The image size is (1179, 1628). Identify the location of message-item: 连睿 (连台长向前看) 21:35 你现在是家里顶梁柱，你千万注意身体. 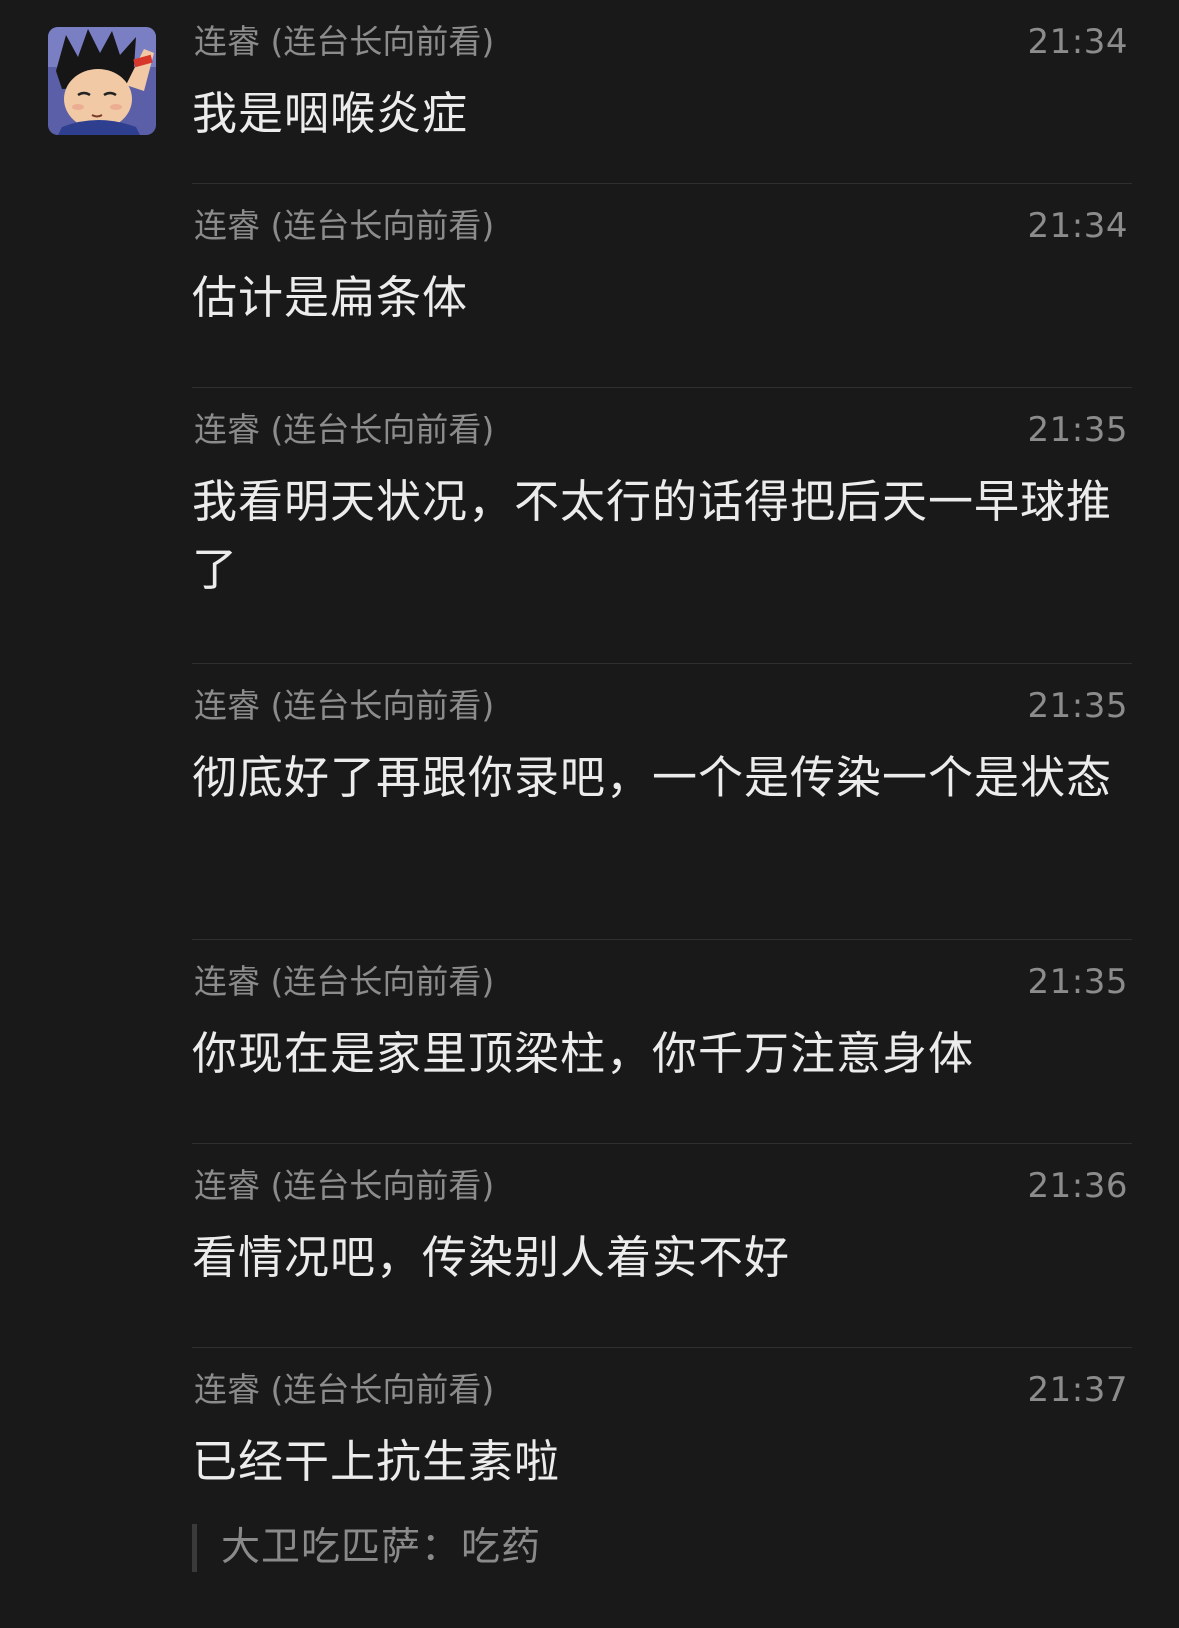
(662, 1042).